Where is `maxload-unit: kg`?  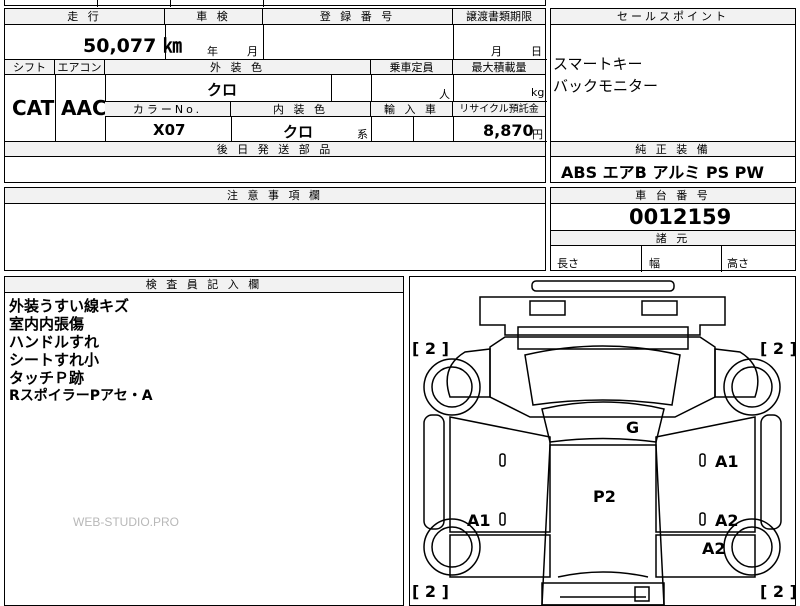 maxload-unit: kg is located at coordinates (538, 92).